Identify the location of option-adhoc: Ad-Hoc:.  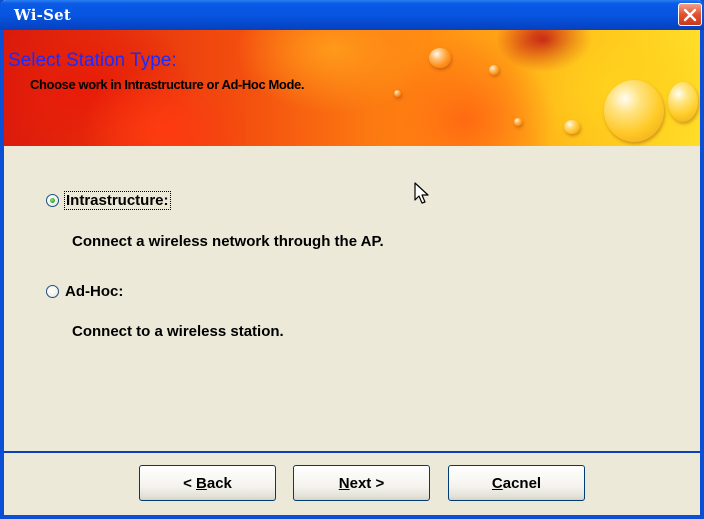
(84, 291).